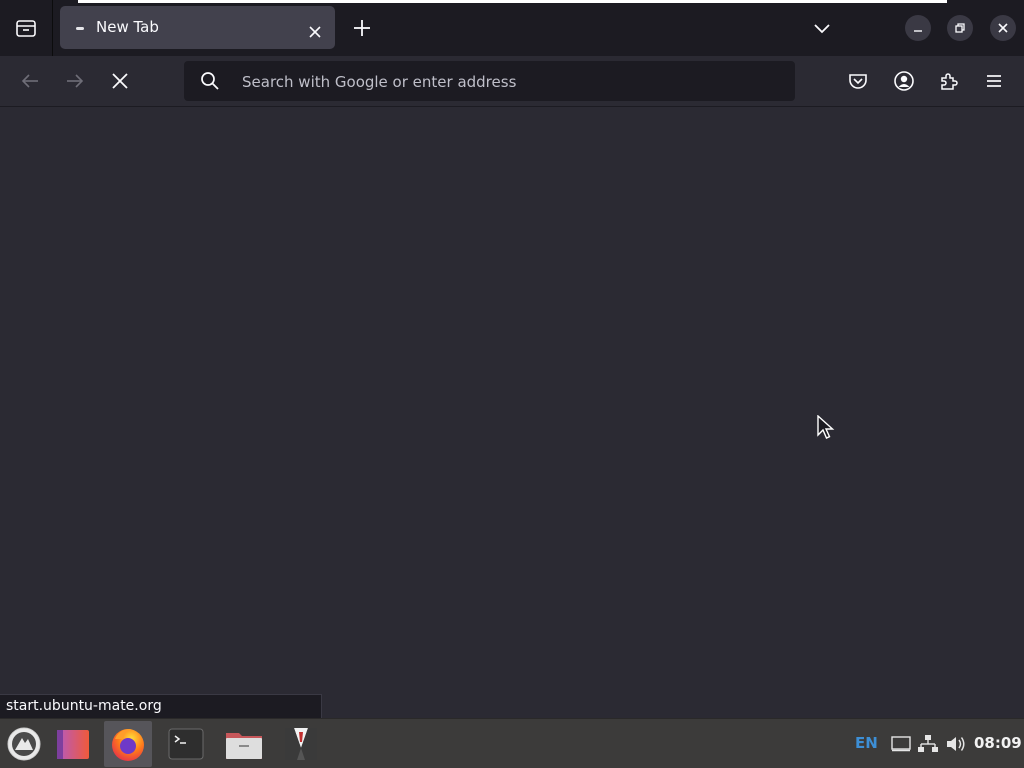 The height and width of the screenshot is (768, 1024). Describe the element at coordinates (80, 28) in the screenshot. I see `tab-loading-indicator` at that location.